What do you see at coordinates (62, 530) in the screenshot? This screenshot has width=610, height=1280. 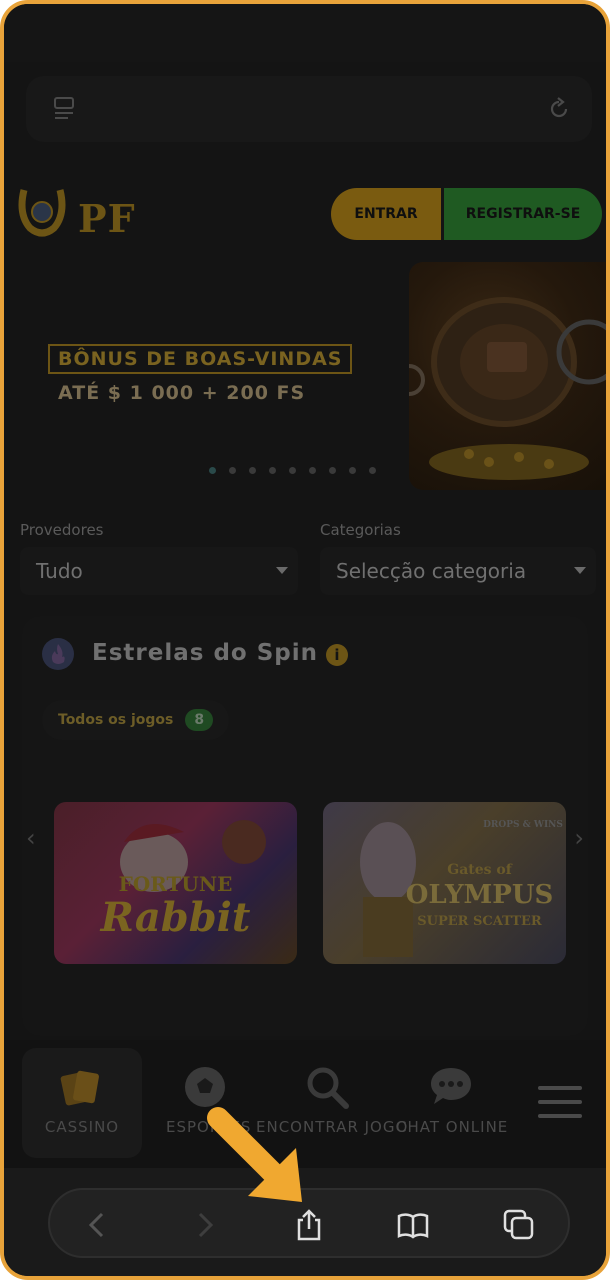 I see `providers-label: Provedores` at bounding box center [62, 530].